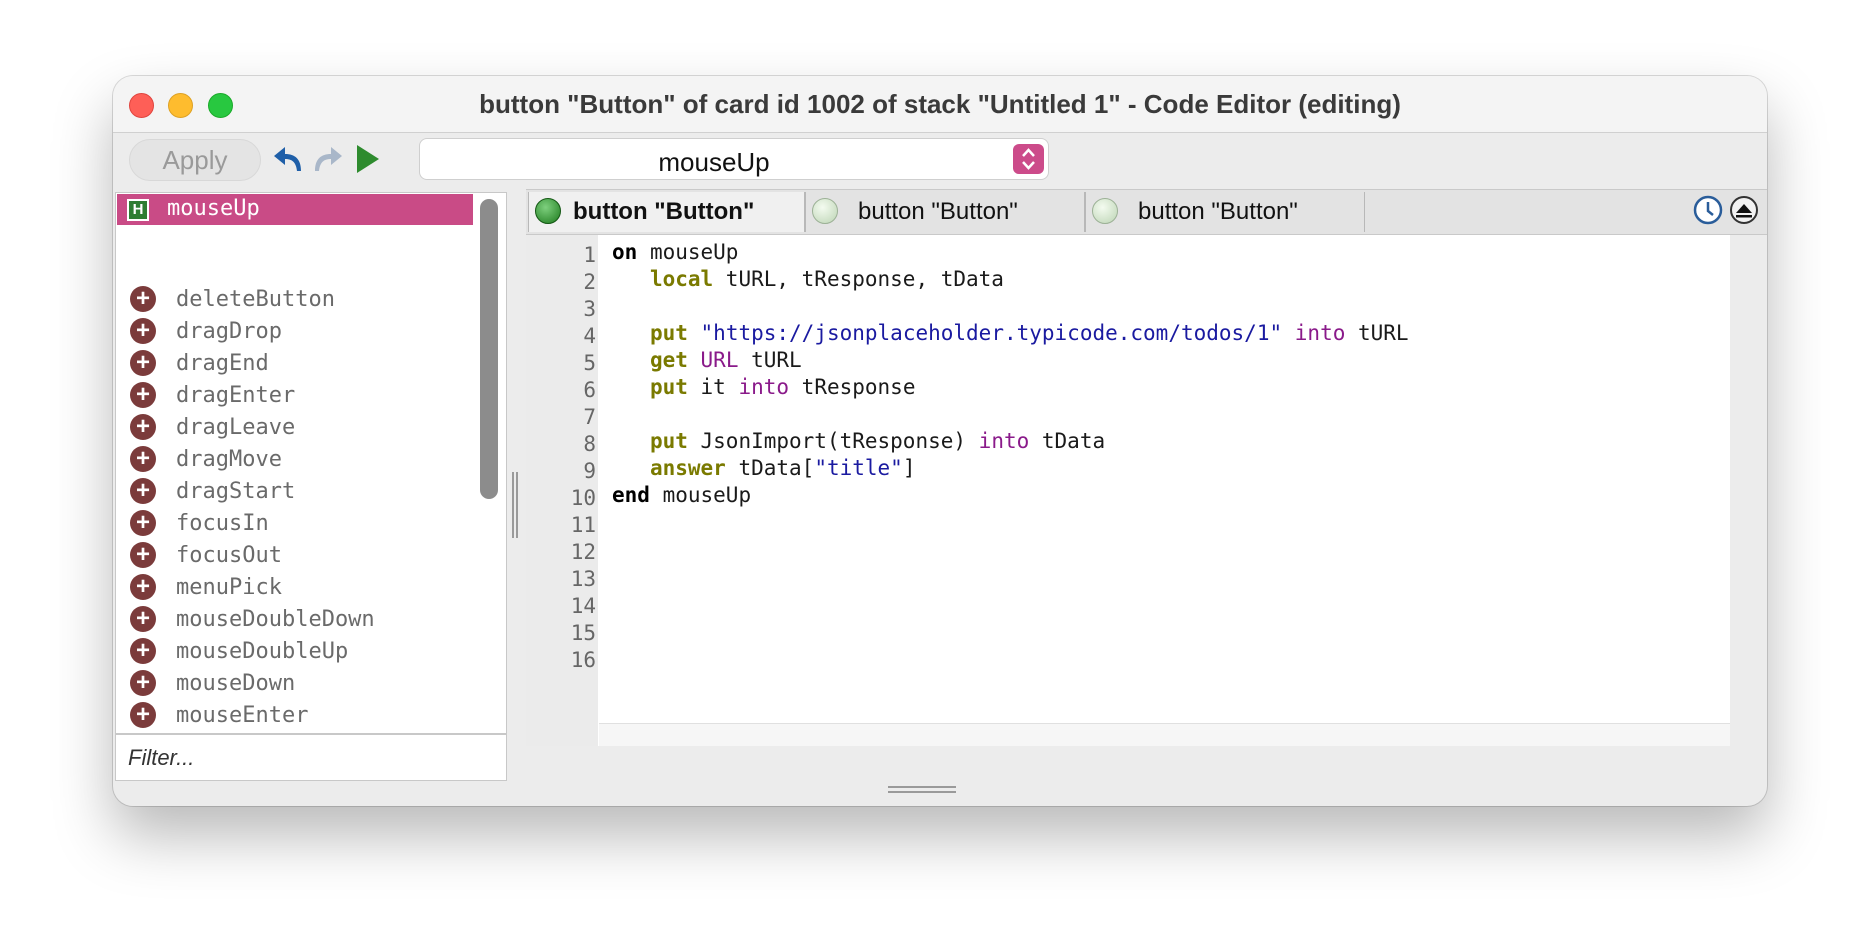 The height and width of the screenshot is (948, 1868). Describe the element at coordinates (296, 492) in the screenshot. I see `list-item: + dragStart` at that location.